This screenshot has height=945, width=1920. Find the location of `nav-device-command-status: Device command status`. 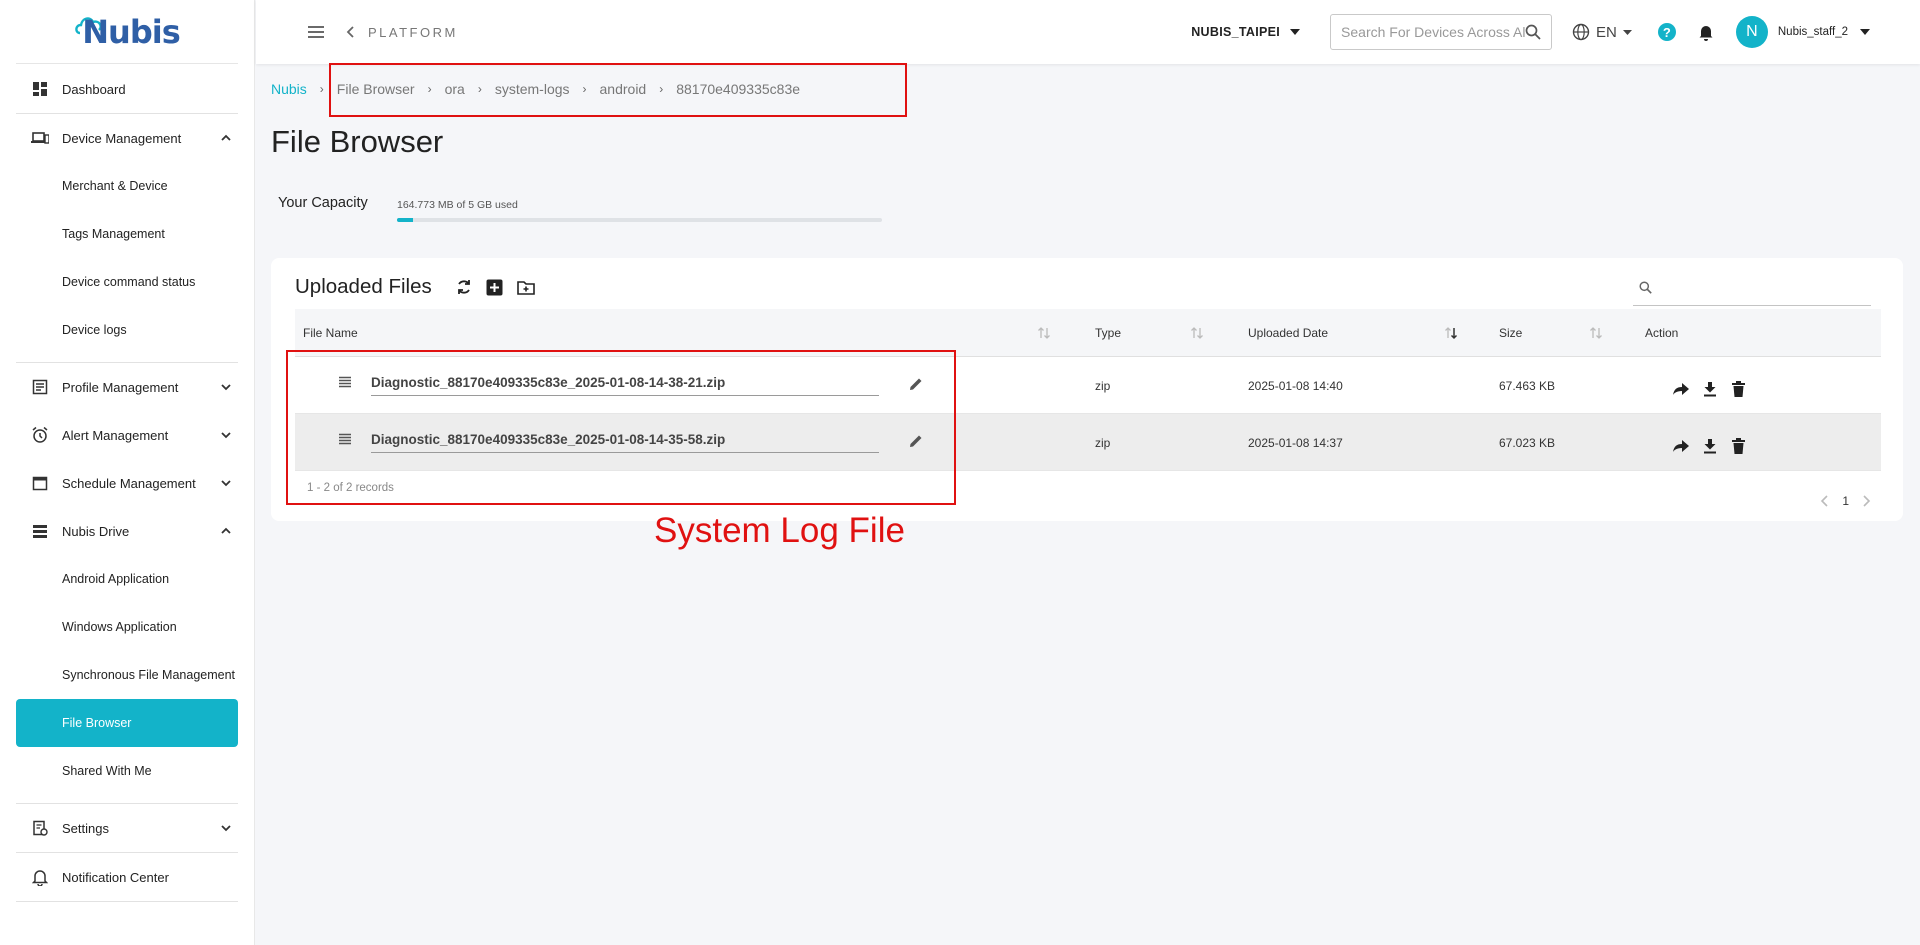

nav-device-command-status: Device command status is located at coordinates (127, 282).